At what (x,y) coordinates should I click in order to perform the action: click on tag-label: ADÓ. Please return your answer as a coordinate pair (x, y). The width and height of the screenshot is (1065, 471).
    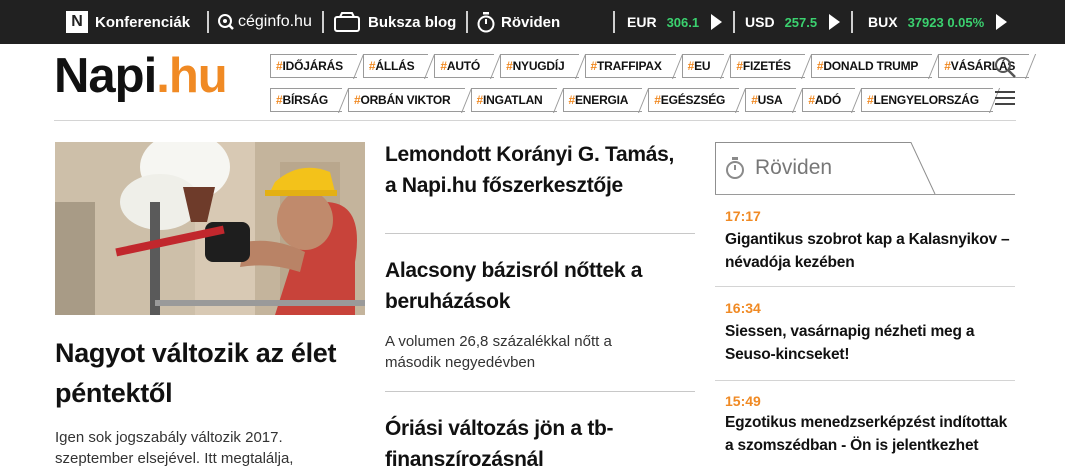
    Looking at the image, I should click on (827, 100).